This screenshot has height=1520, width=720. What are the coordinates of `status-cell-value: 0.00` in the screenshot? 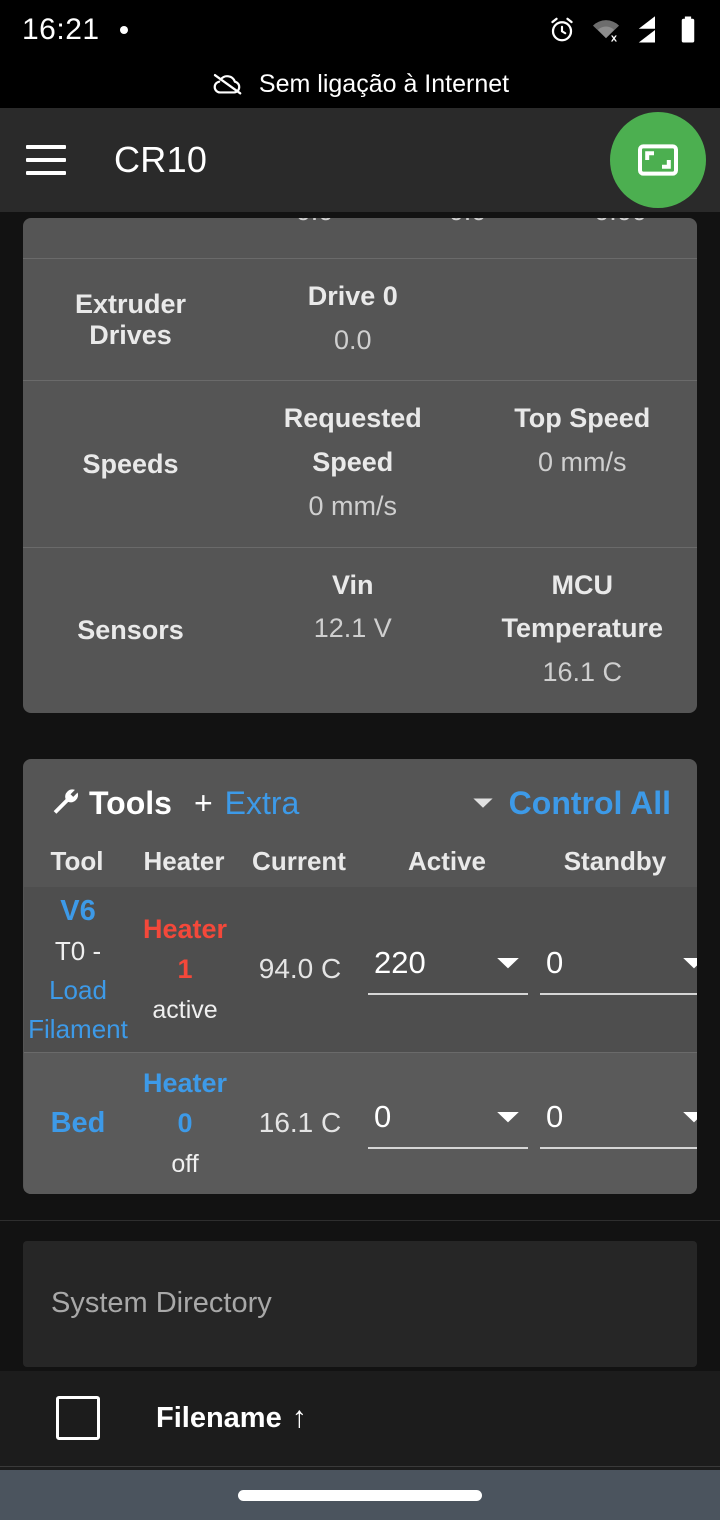 It's located at (620, 226).